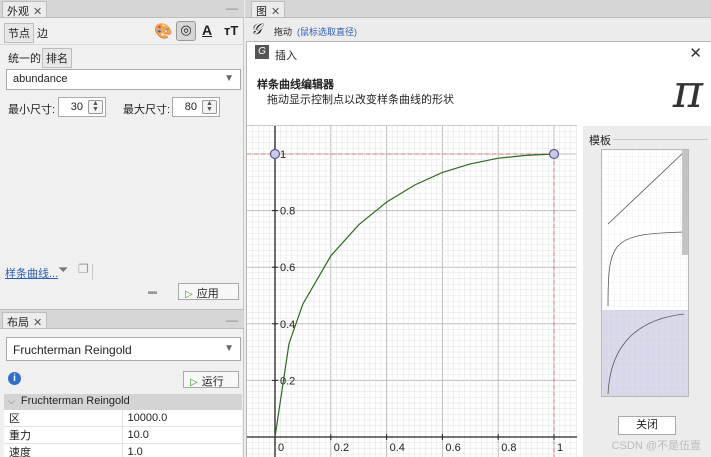 Image resolution: width=711 pixels, height=457 pixels. Describe the element at coordinates (63, 450) in the screenshot. I see `property-key: 速度` at that location.